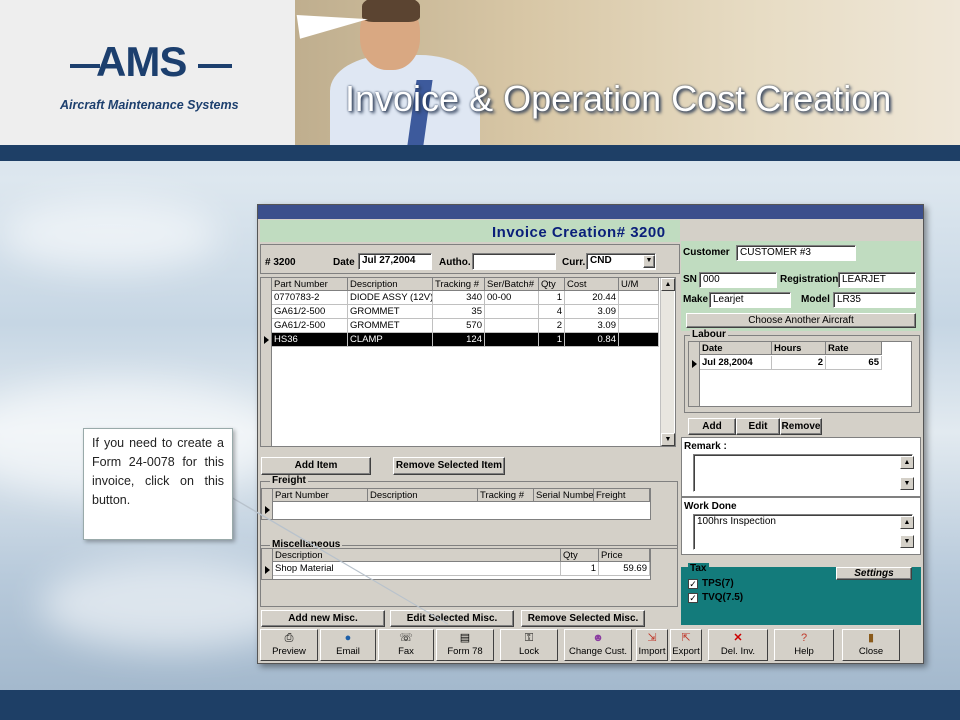 The image size is (960, 720). What do you see at coordinates (758, 426) in the screenshot?
I see `labour-edit-button: Edit` at bounding box center [758, 426].